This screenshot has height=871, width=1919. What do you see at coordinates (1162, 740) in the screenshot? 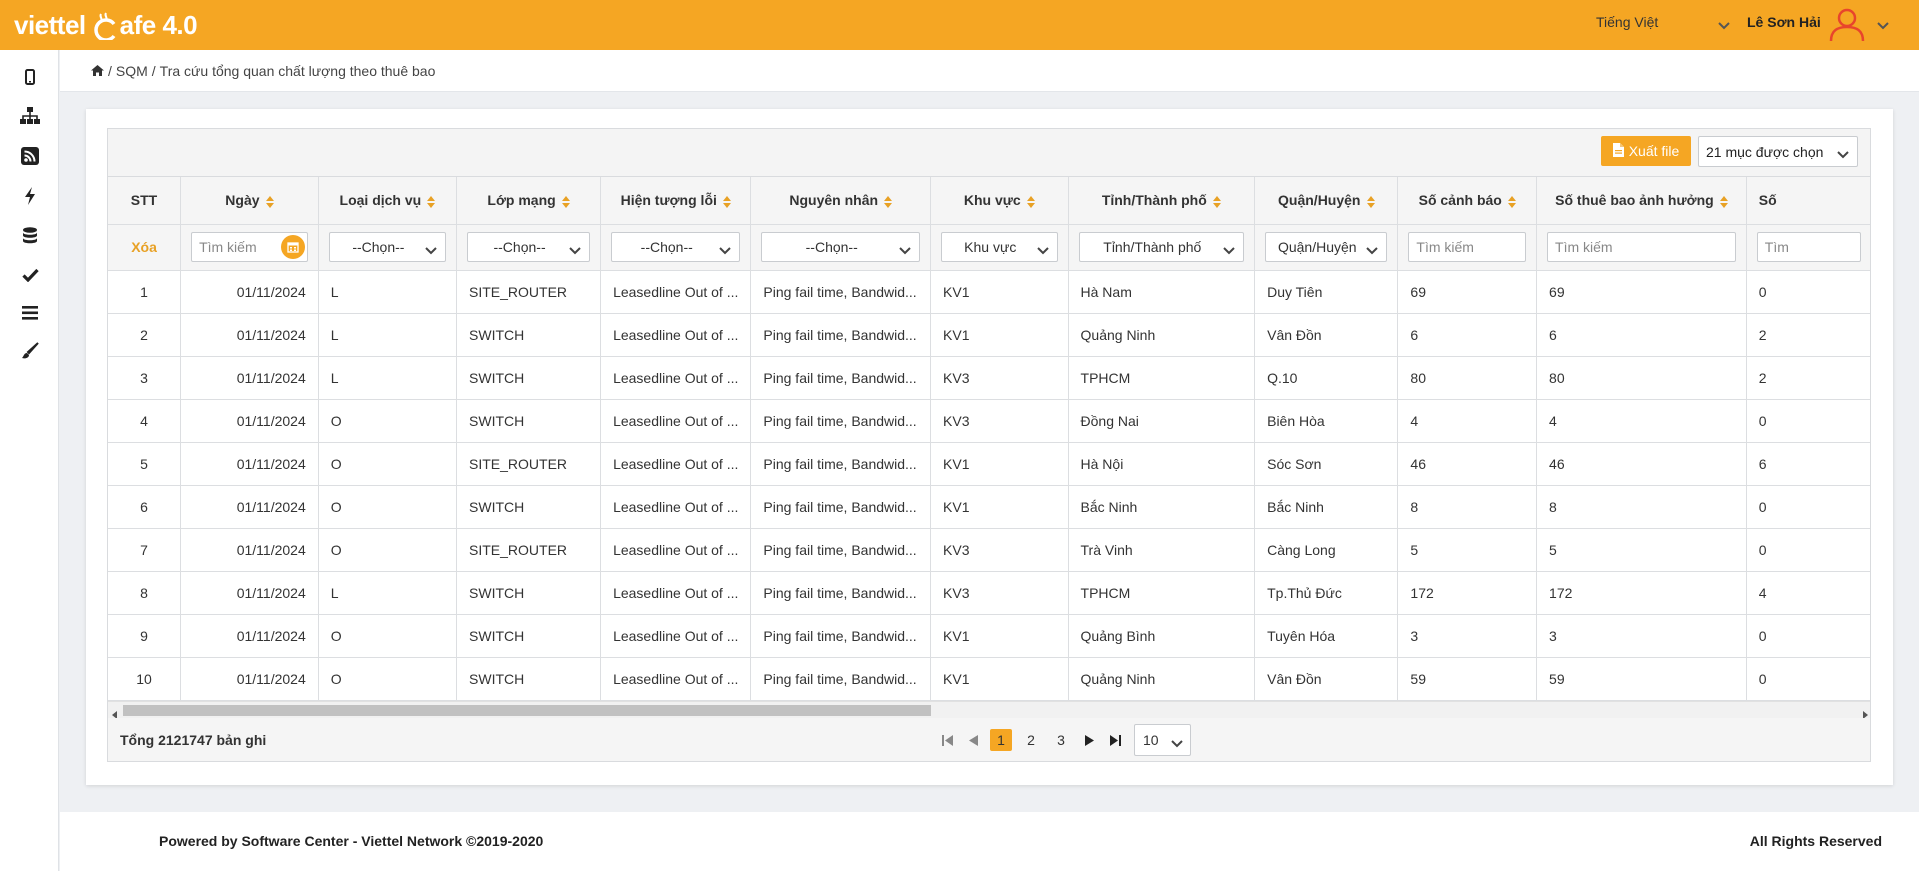
I see `page-size-select: 10` at bounding box center [1162, 740].